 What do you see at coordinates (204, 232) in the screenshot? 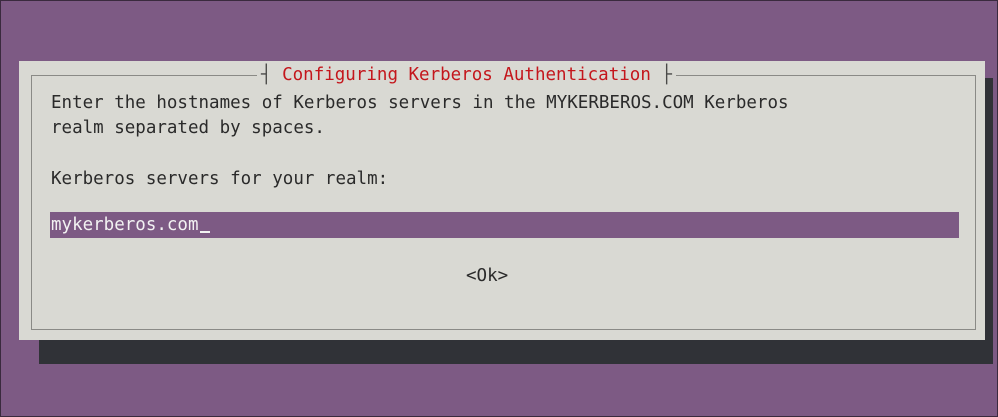
I see `text-cursor` at bounding box center [204, 232].